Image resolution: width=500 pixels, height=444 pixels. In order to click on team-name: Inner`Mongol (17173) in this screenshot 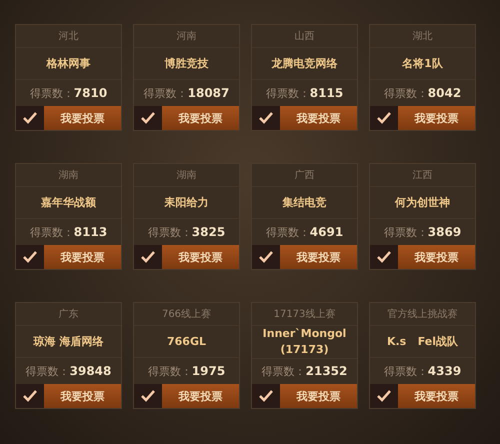, I will do `click(304, 342)`.